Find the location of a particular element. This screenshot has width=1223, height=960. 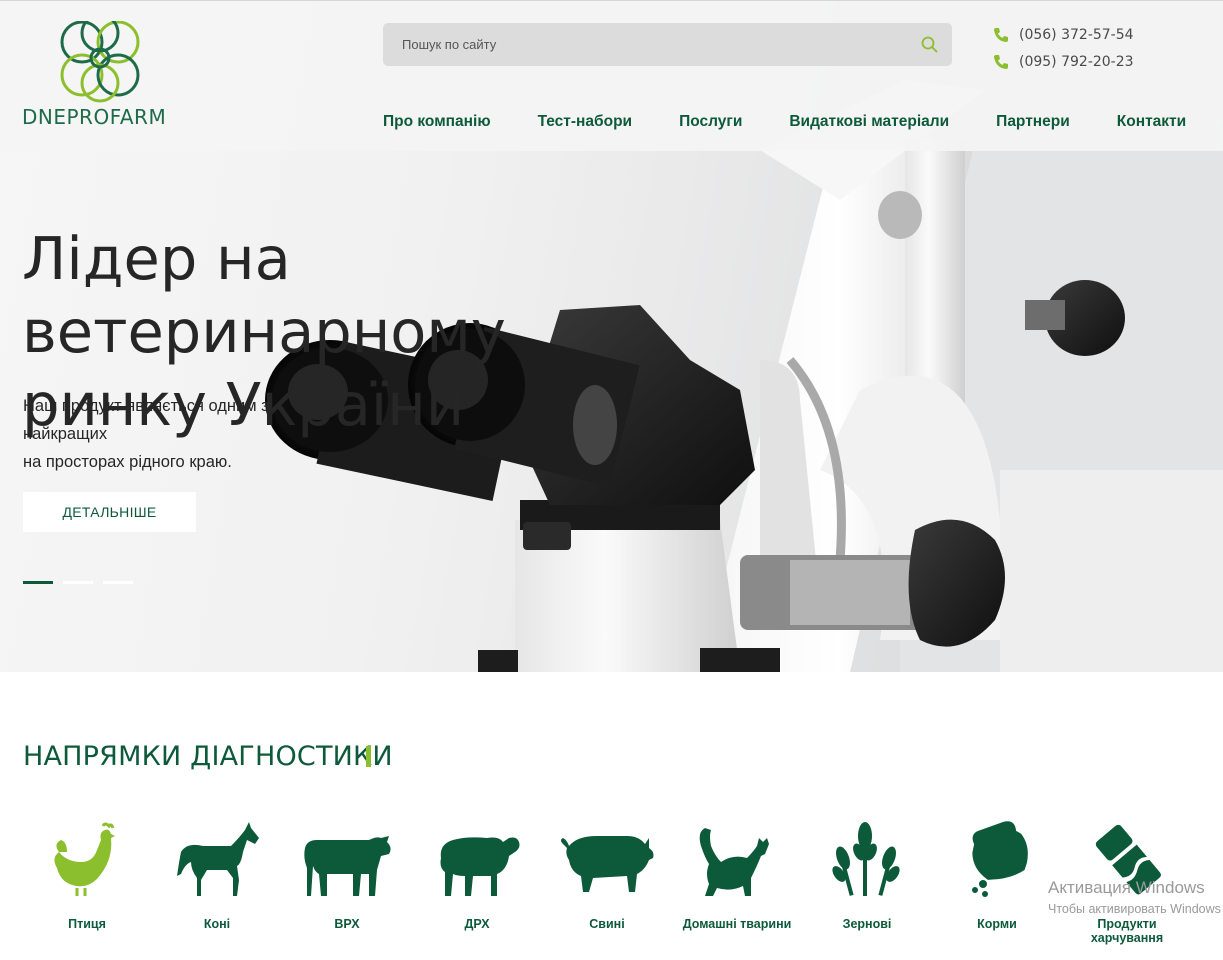

category-item-pets: Домашні тварини is located at coordinates (737, 889).